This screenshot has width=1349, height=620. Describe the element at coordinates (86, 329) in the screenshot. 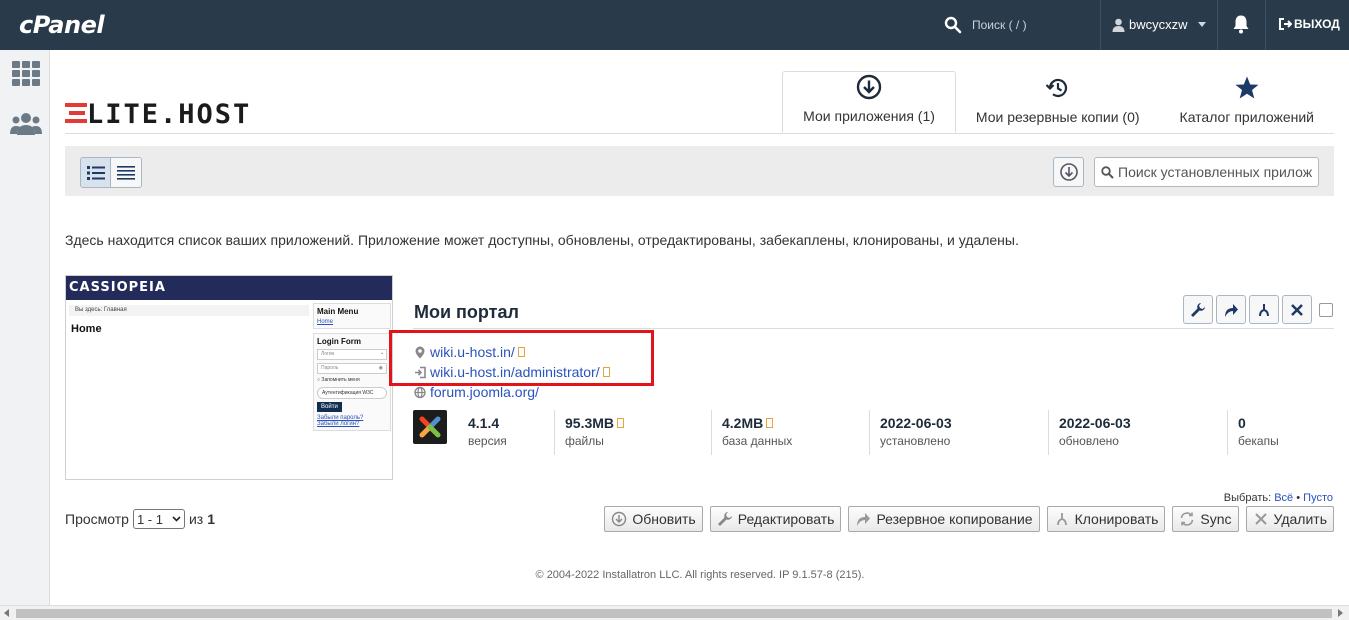

I see `thumb-heading: Home` at that location.